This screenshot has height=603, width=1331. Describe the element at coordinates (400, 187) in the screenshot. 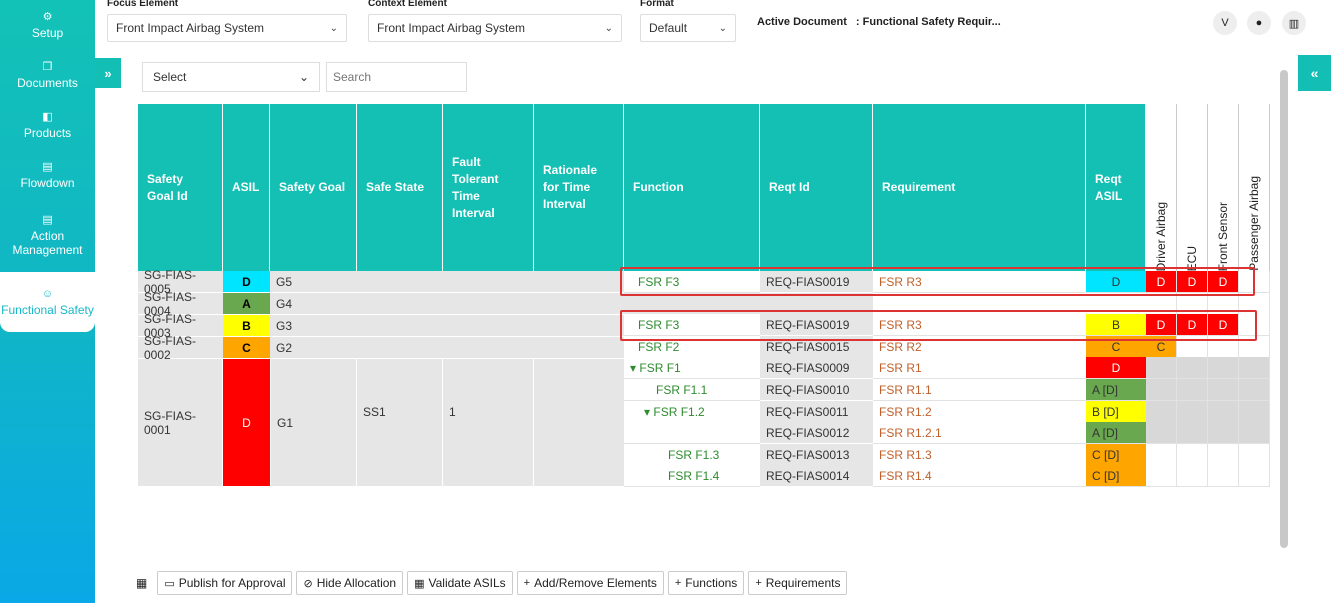

I see `header-safe-state: Safe State` at that location.